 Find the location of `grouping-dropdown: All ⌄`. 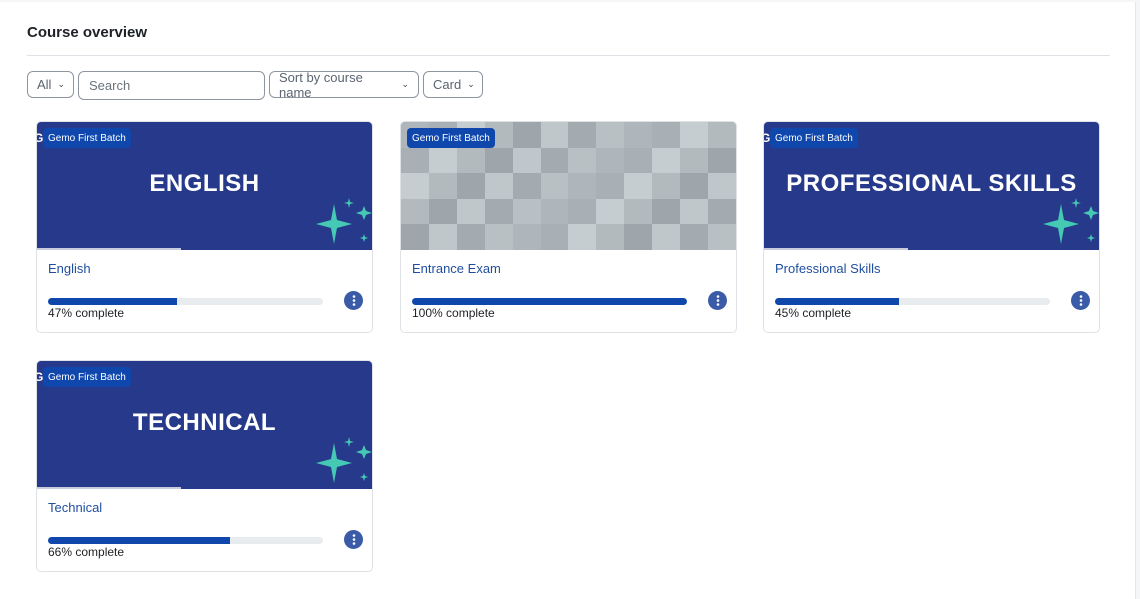

grouping-dropdown: All ⌄ is located at coordinates (50, 84).